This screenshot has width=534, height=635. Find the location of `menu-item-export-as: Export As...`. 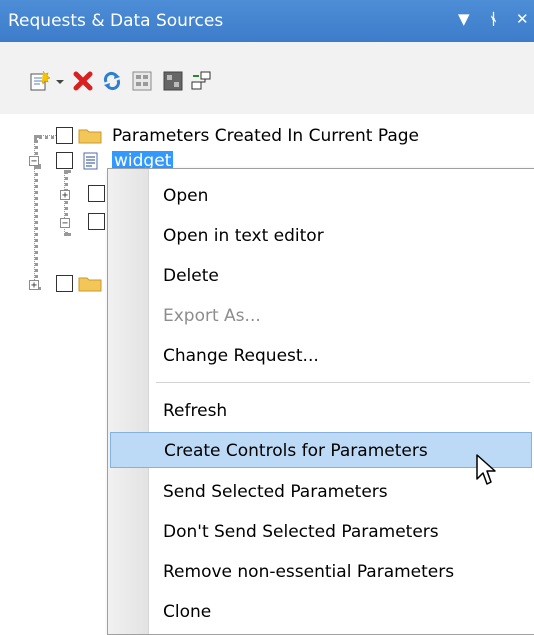

menu-item-export-as: Export As... is located at coordinates (321, 316).